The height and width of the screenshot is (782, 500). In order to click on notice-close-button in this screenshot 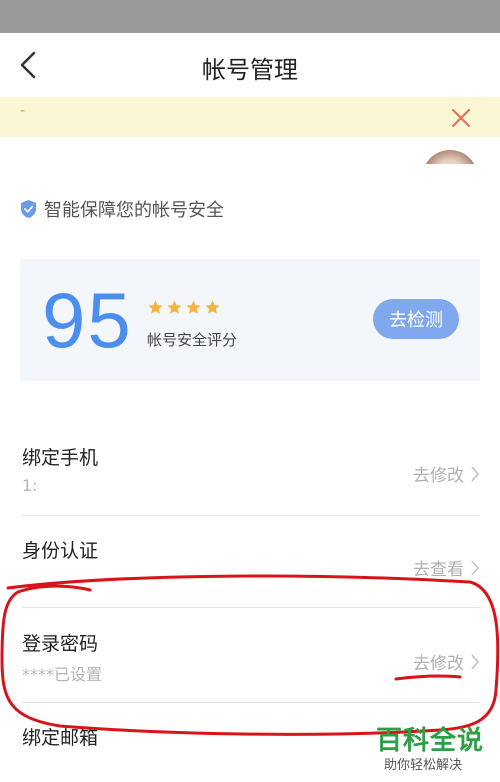, I will do `click(461, 118)`.